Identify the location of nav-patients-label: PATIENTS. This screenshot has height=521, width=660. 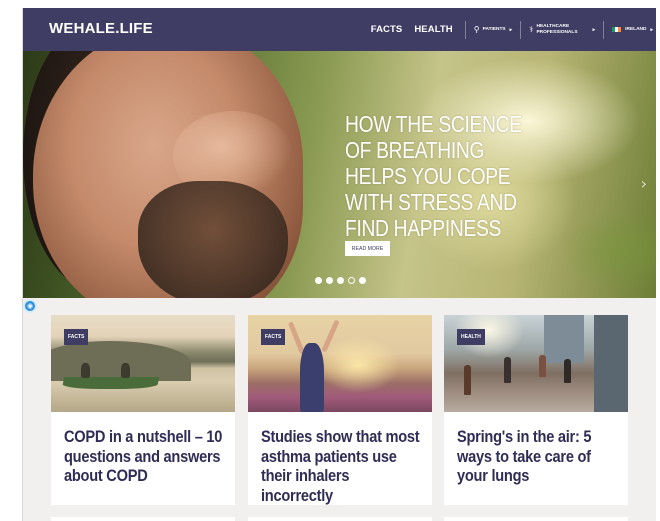
(494, 29).